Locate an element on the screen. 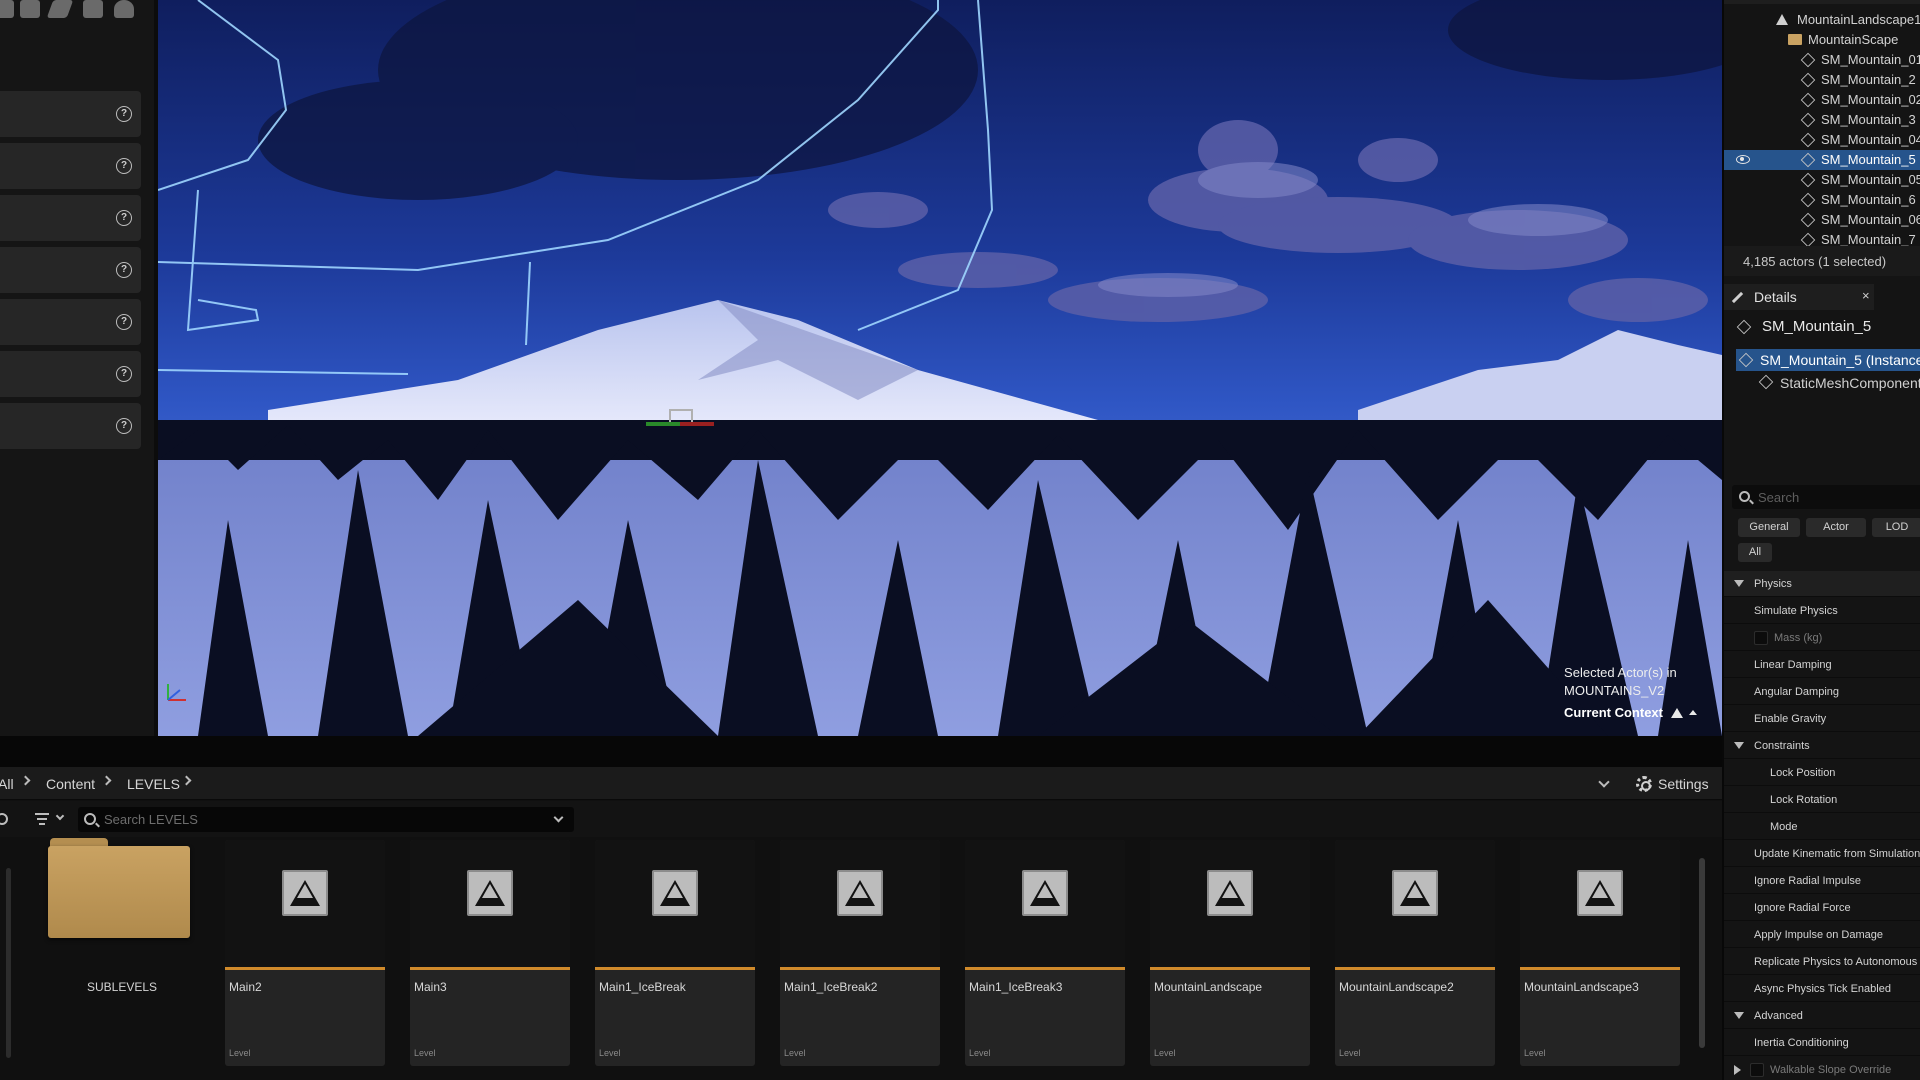  folder-tile-sublevels: SUBLEVELS is located at coordinates (122, 938).